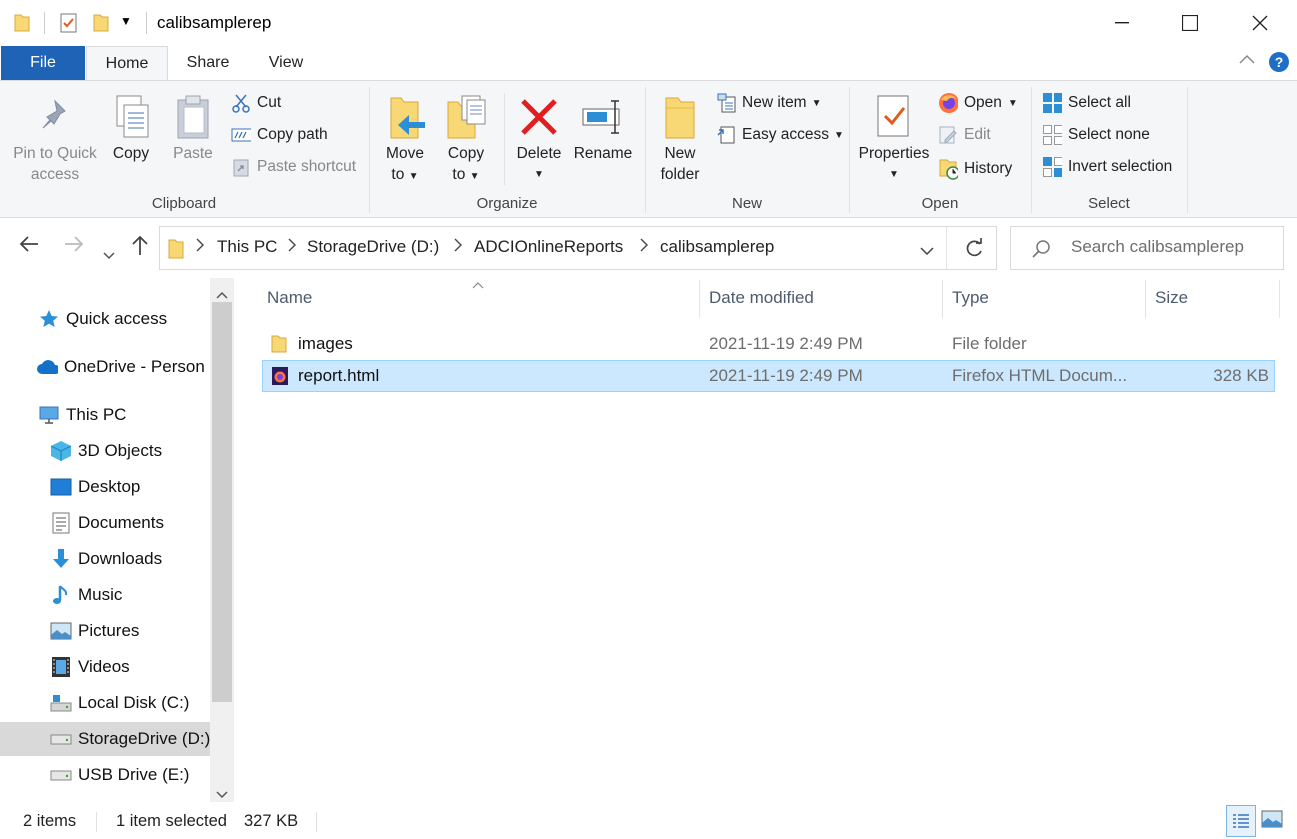  Describe the element at coordinates (124, 415) in the screenshot. I see `nav-item-this-pc: This PC` at that location.